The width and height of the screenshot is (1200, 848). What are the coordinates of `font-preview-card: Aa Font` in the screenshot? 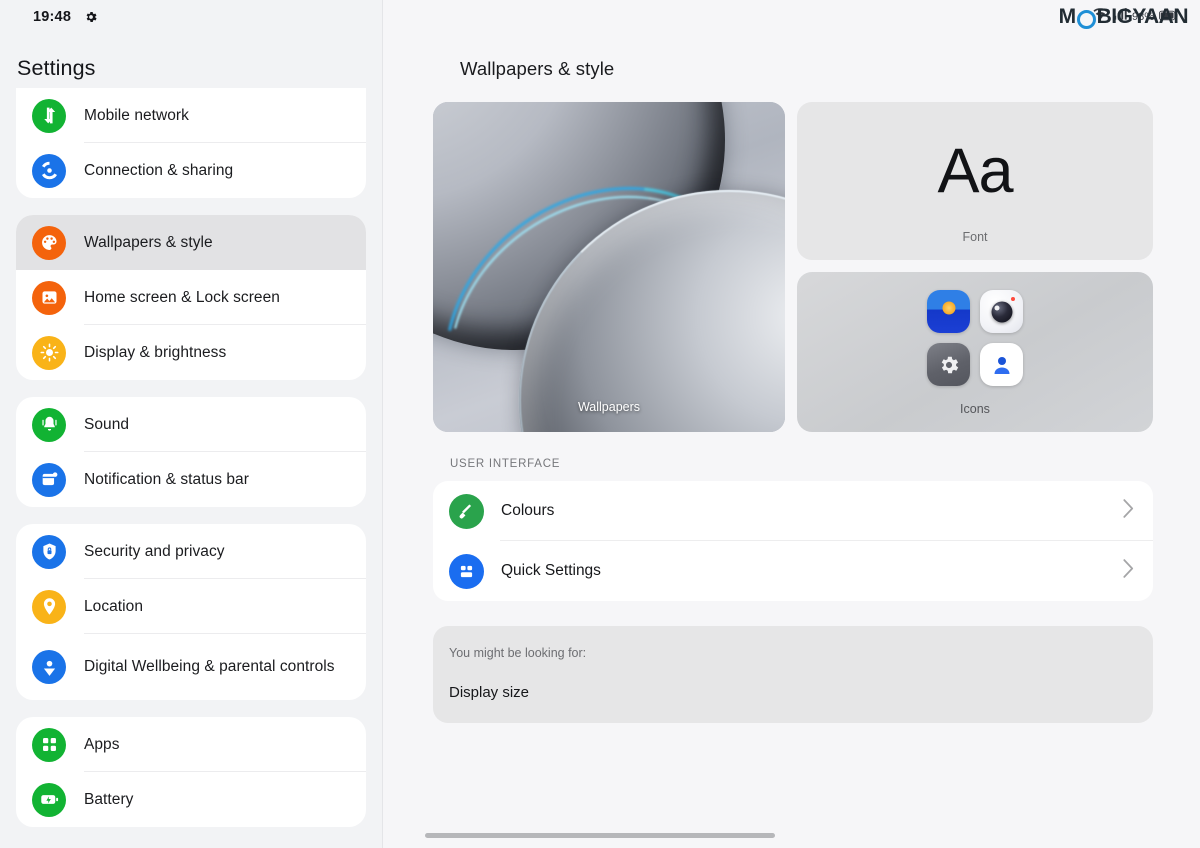 It's located at (975, 181).